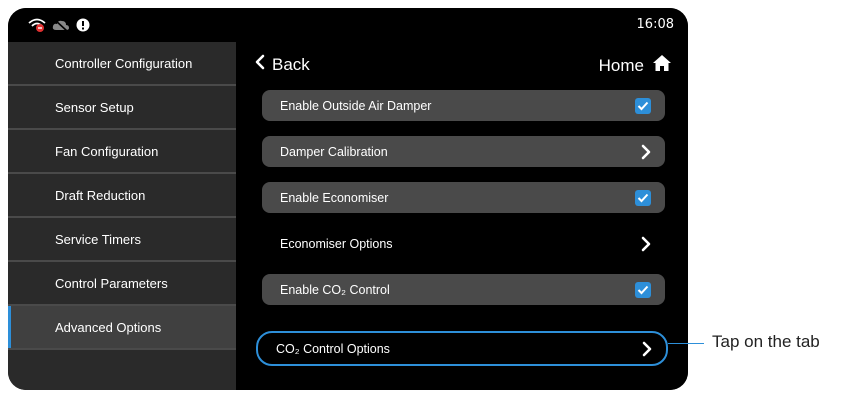  What do you see at coordinates (83, 26) in the screenshot?
I see `alert-icon` at bounding box center [83, 26].